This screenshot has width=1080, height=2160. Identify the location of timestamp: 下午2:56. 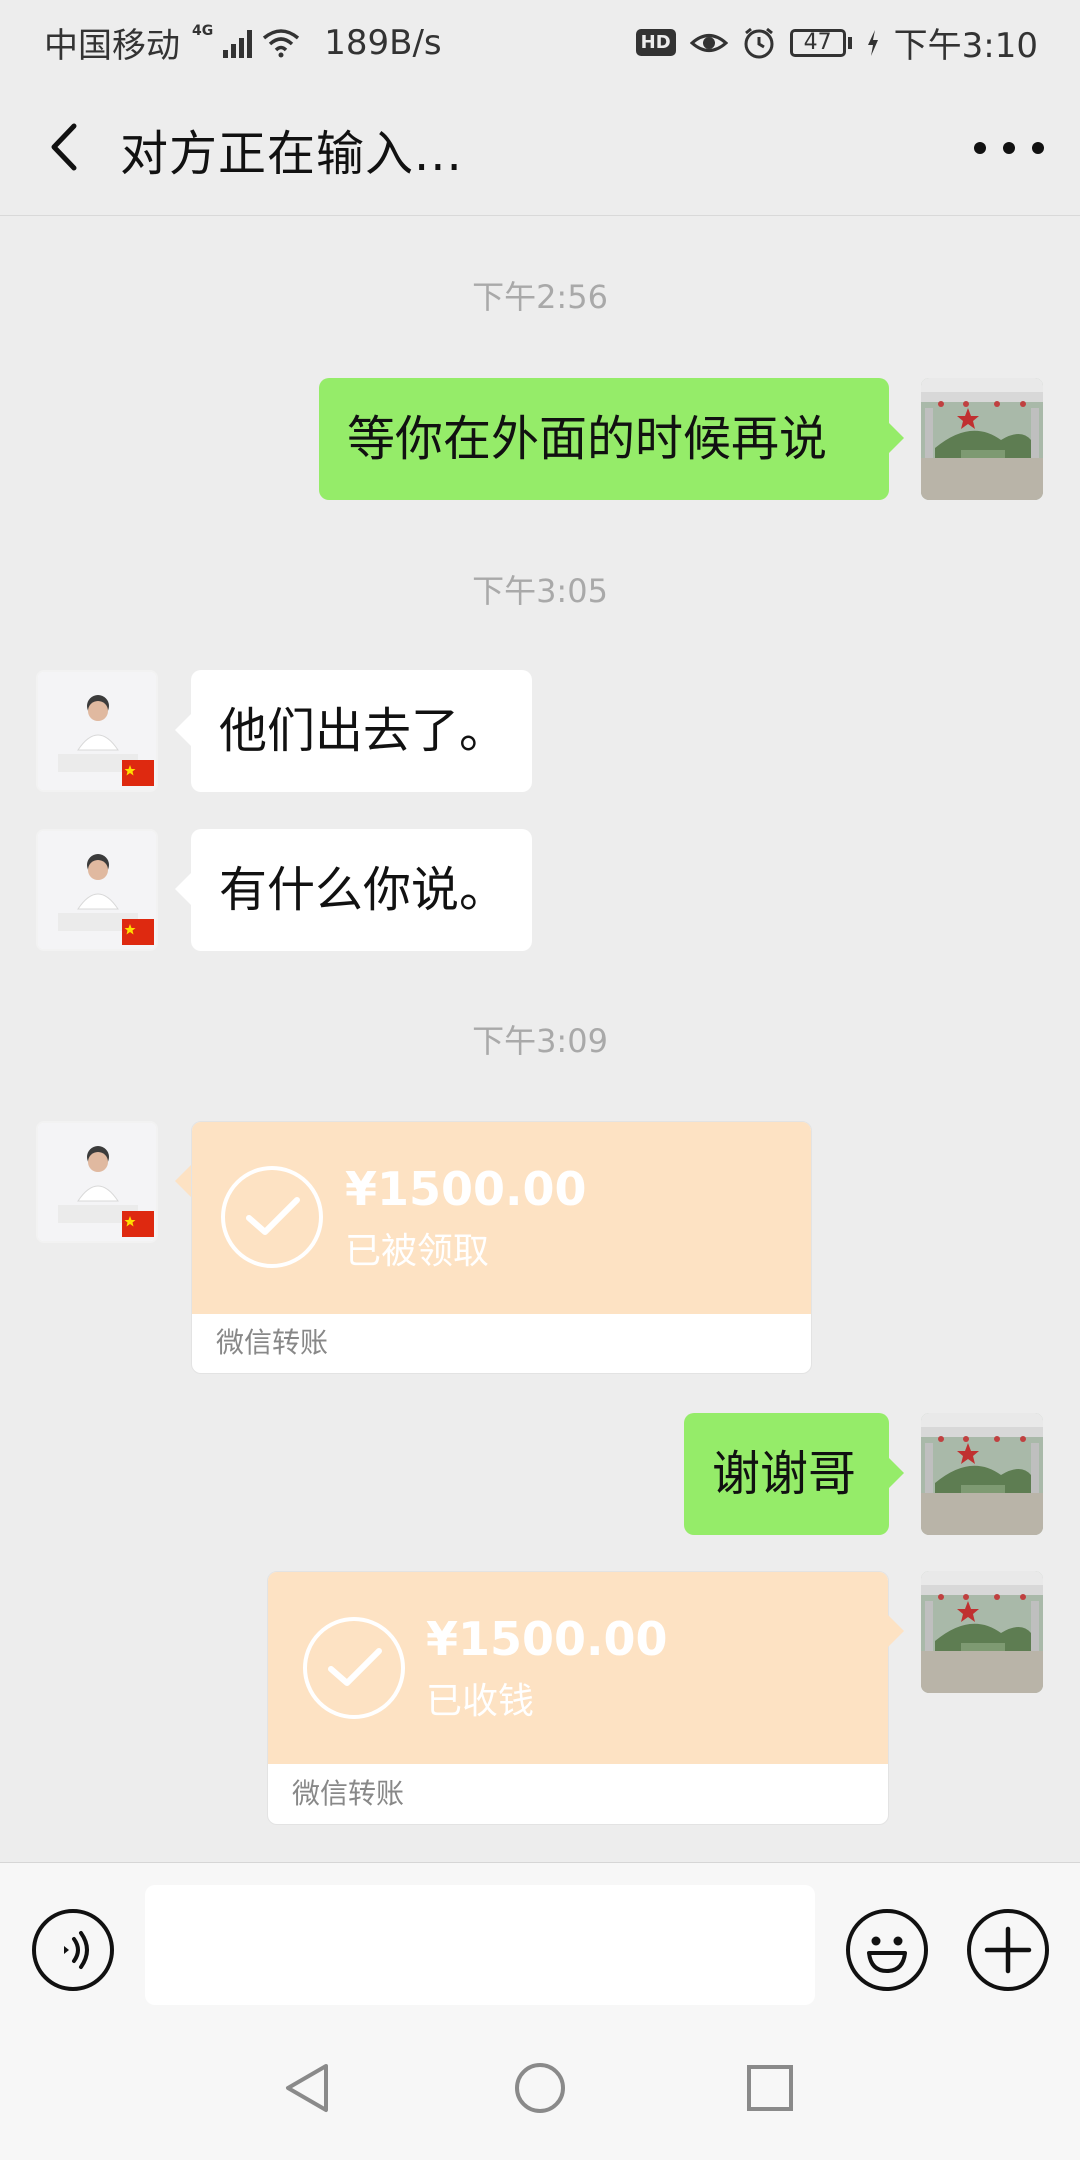
(540, 297).